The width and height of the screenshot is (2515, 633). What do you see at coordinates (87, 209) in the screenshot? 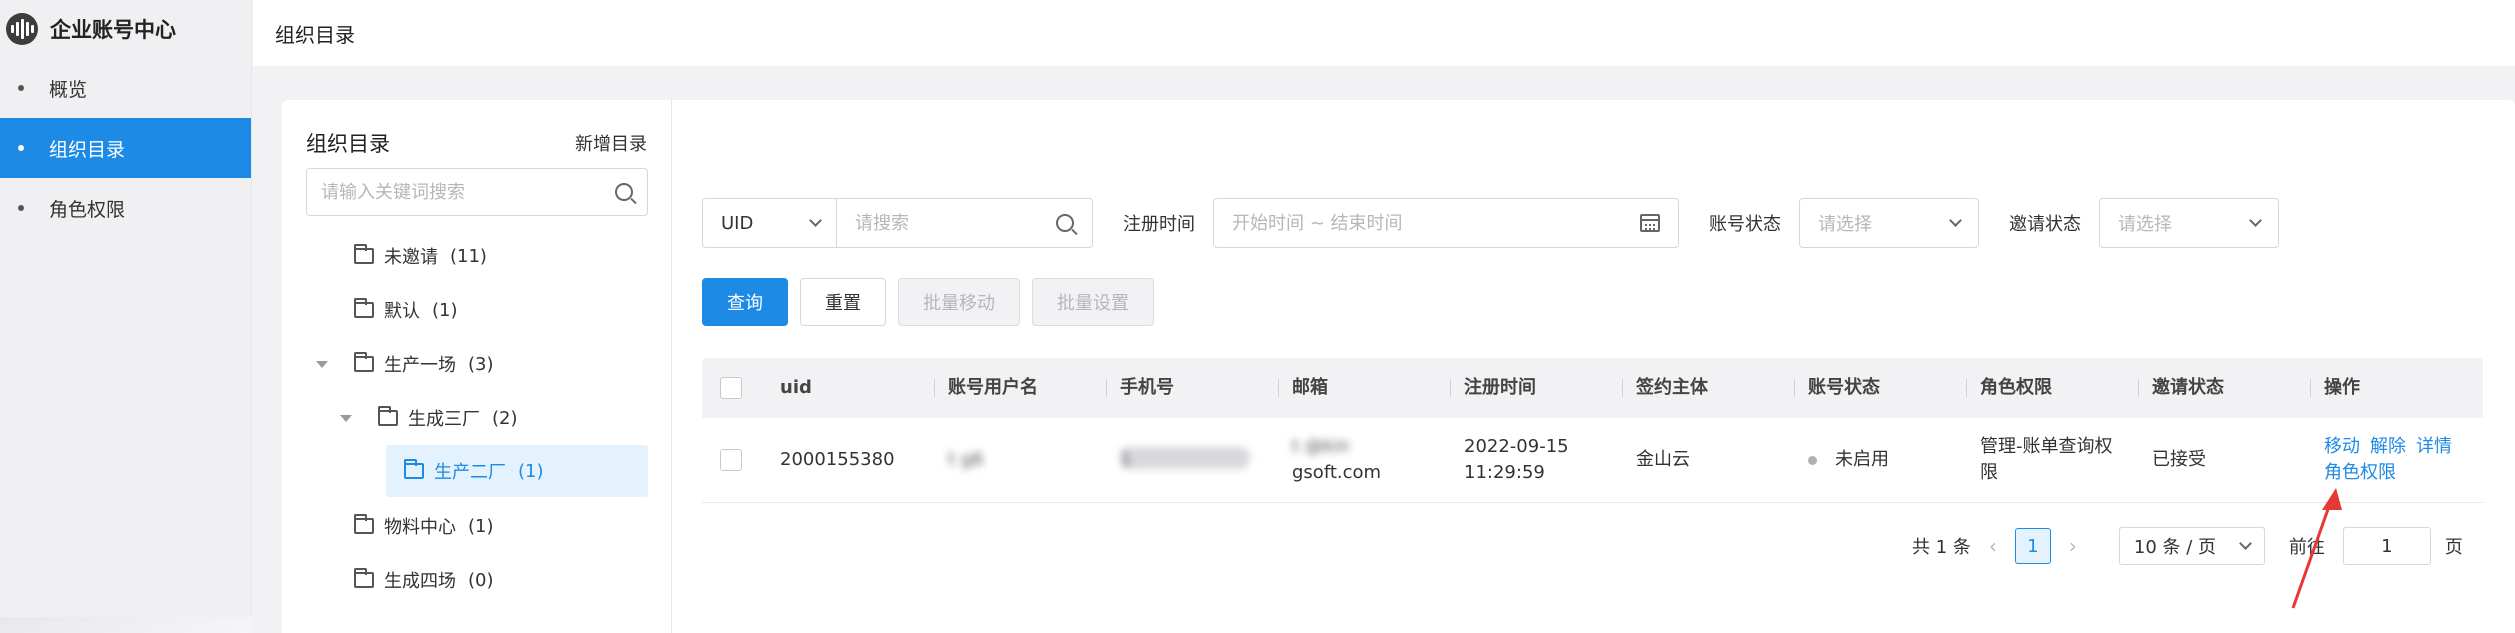
I see `sidebar-item-label: 角色权限` at bounding box center [87, 209].